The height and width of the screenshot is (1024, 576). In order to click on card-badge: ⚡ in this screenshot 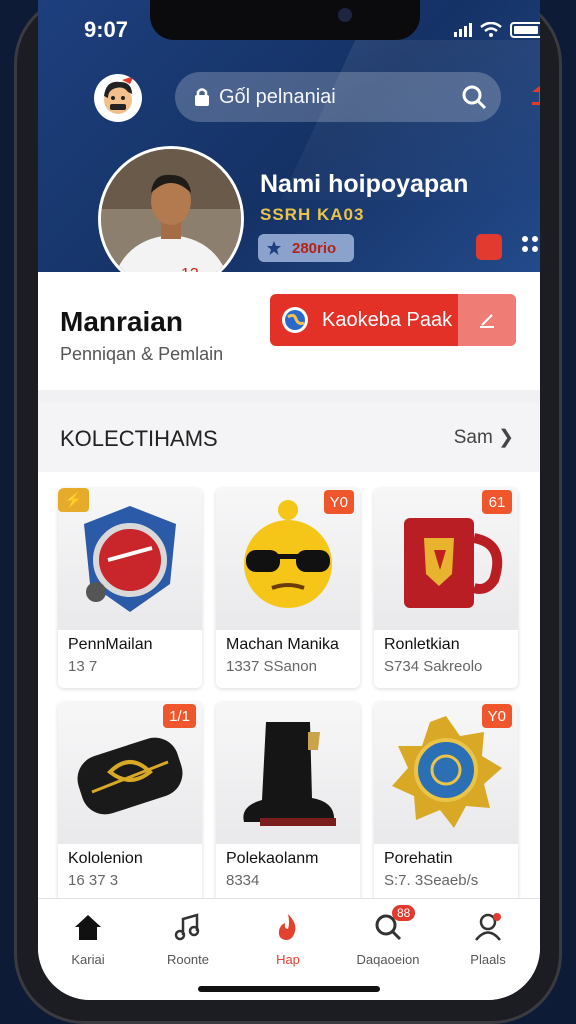, I will do `click(73, 500)`.